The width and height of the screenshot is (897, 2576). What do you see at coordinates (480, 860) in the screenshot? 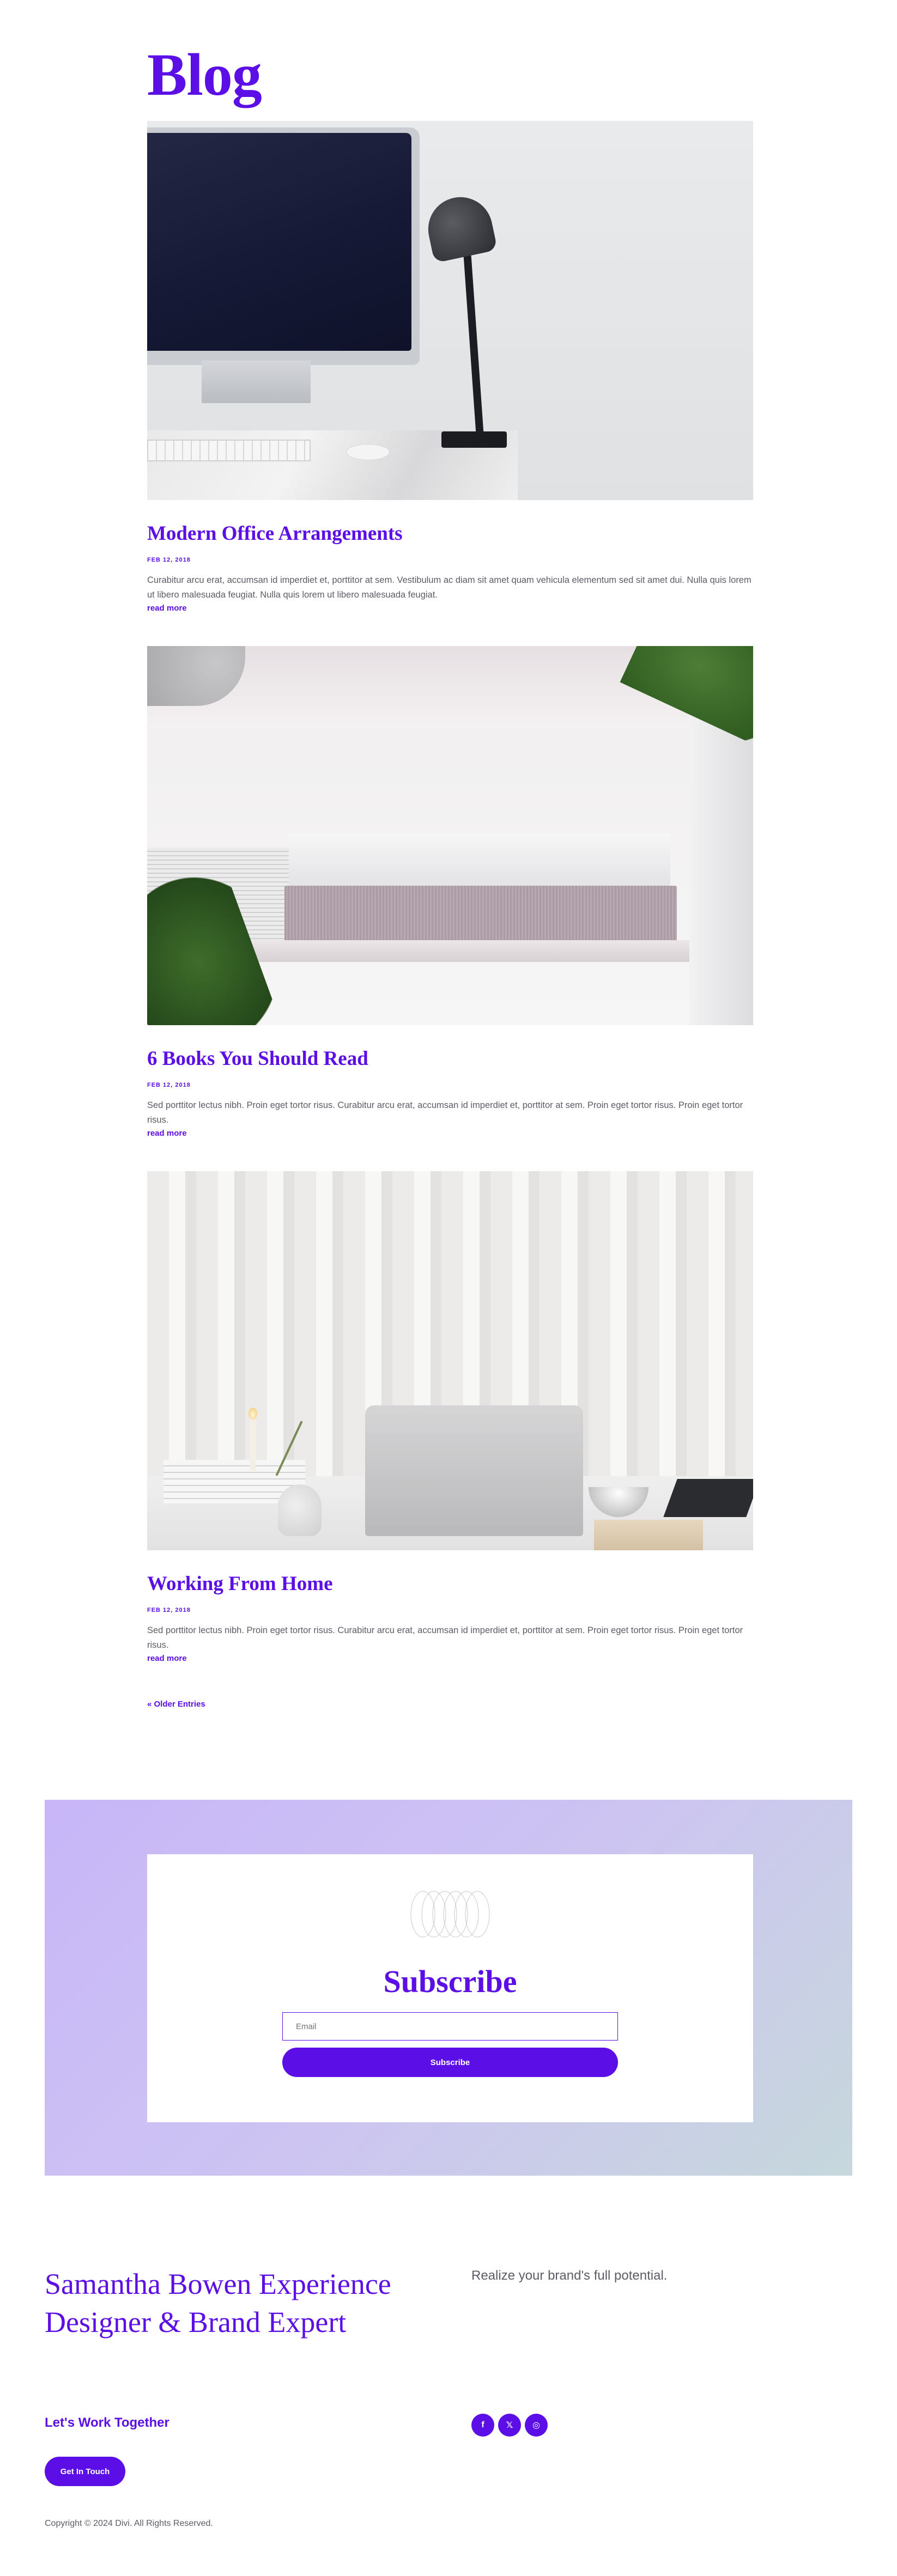
I see `white-book-shape` at bounding box center [480, 860].